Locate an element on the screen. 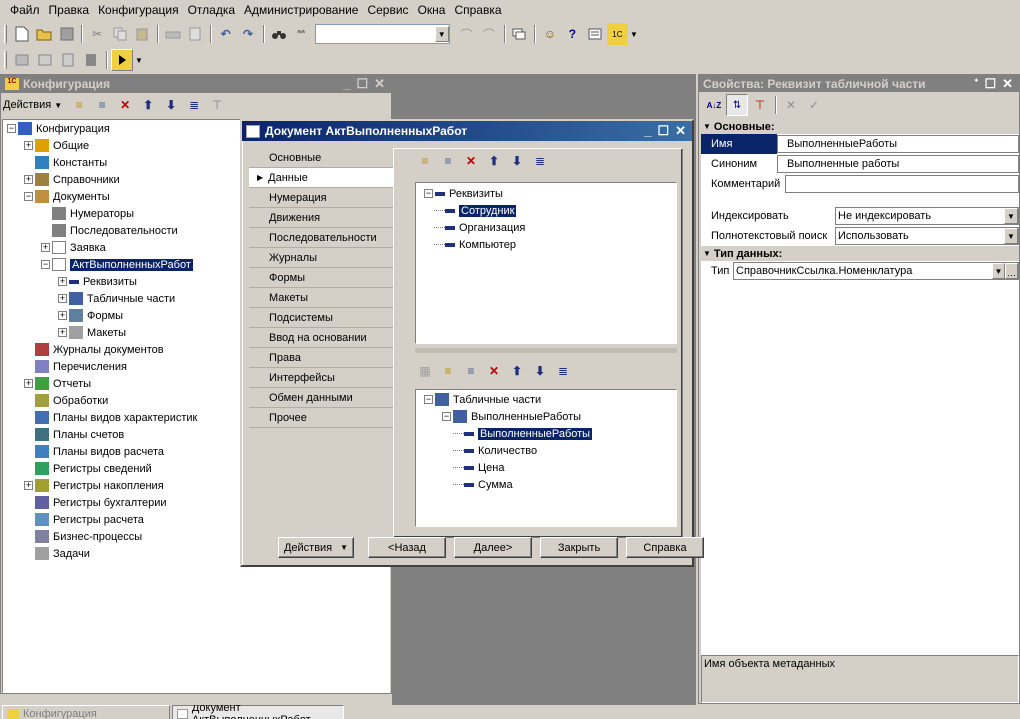  search-up-icon: ⌒ is located at coordinates (466, 34).